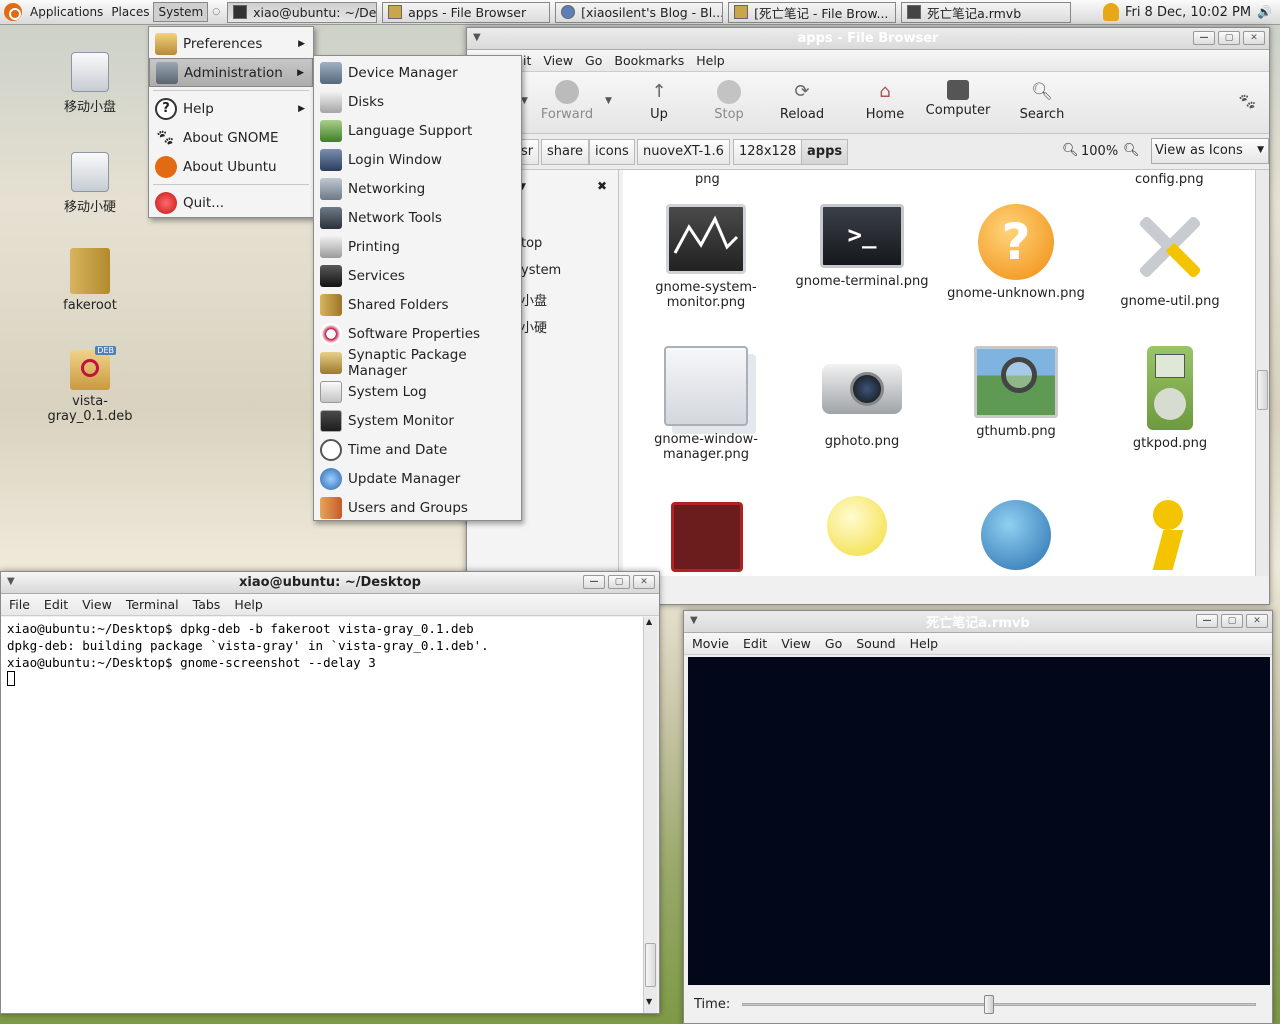 This screenshot has height=1024, width=1280. Describe the element at coordinates (644, 582) in the screenshot. I see `close-button: ✕` at that location.